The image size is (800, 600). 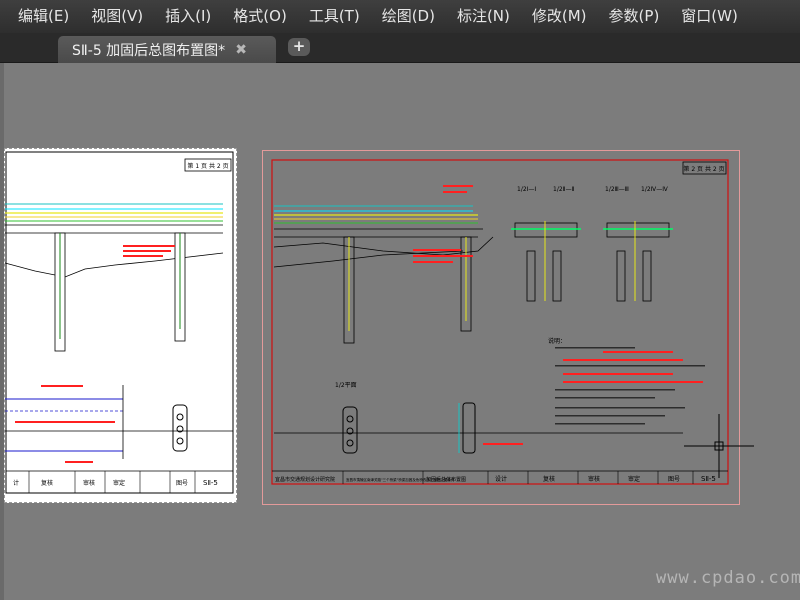 I want to click on right-tb-3: 设计, so click(x=501, y=479).